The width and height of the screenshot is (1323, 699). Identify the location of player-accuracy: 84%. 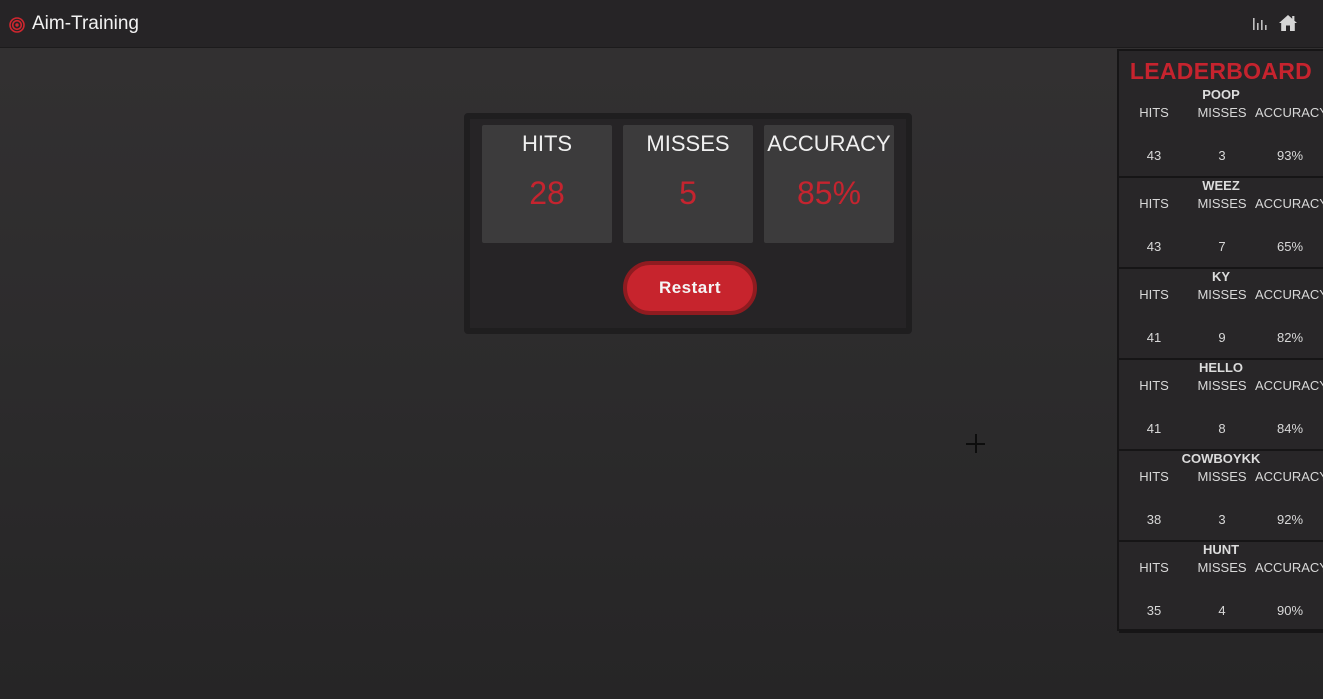
(1290, 428).